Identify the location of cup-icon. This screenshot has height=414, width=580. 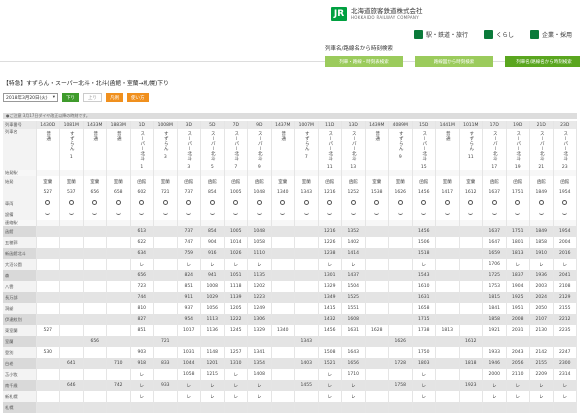
(259, 213).